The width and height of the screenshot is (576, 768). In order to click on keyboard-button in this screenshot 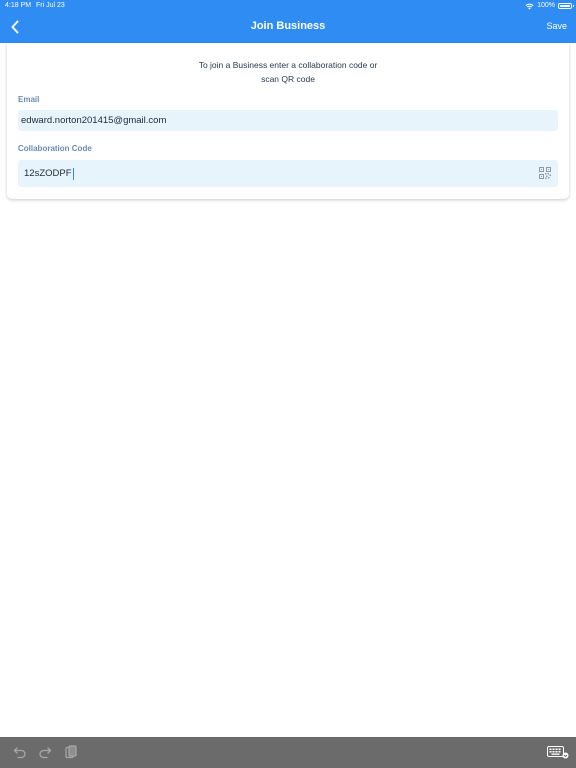, I will do `click(558, 752)`.